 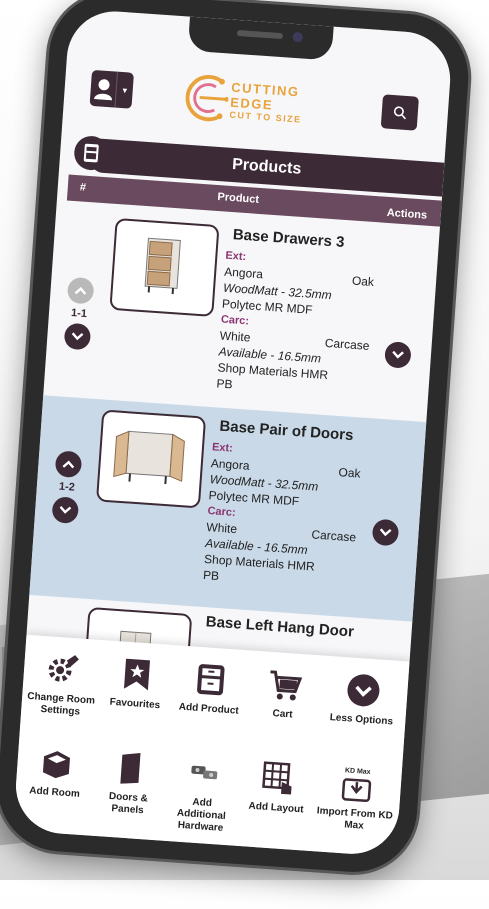 What do you see at coordinates (276, 808) in the screenshot?
I see `tile-label: Add Layout` at bounding box center [276, 808].